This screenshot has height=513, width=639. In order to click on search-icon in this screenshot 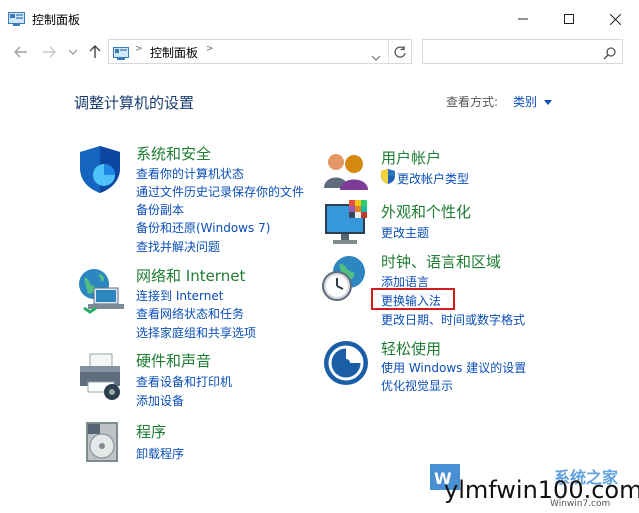, I will do `click(609, 54)`.